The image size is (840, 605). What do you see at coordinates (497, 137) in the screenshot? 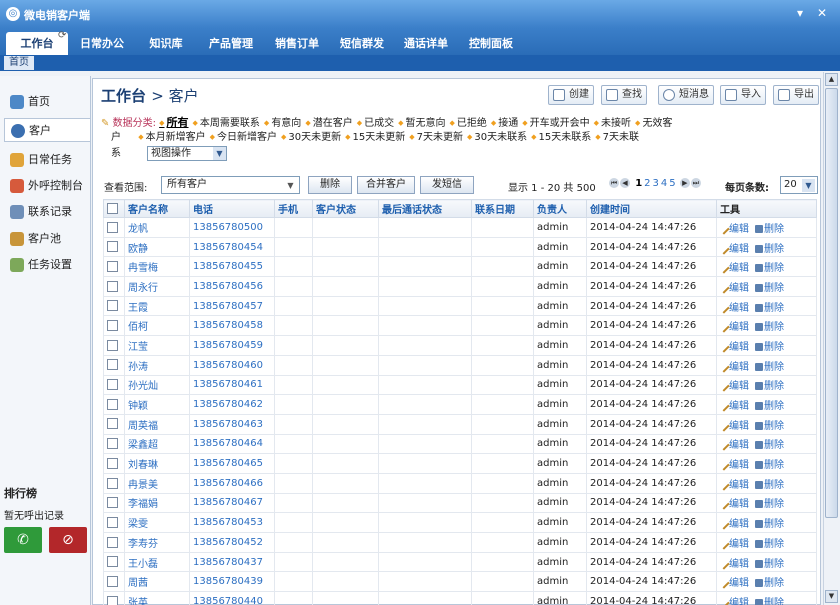
I see `filter-item: 30天未联系` at bounding box center [497, 137].